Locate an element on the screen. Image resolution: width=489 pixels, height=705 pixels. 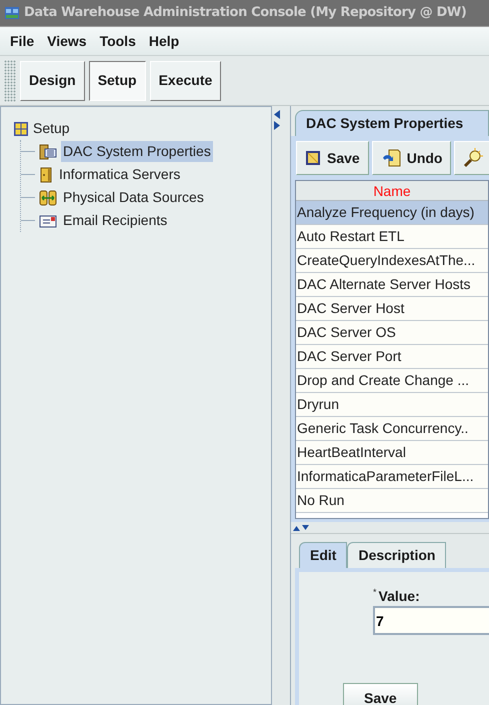
app-icon is located at coordinates (12, 13).